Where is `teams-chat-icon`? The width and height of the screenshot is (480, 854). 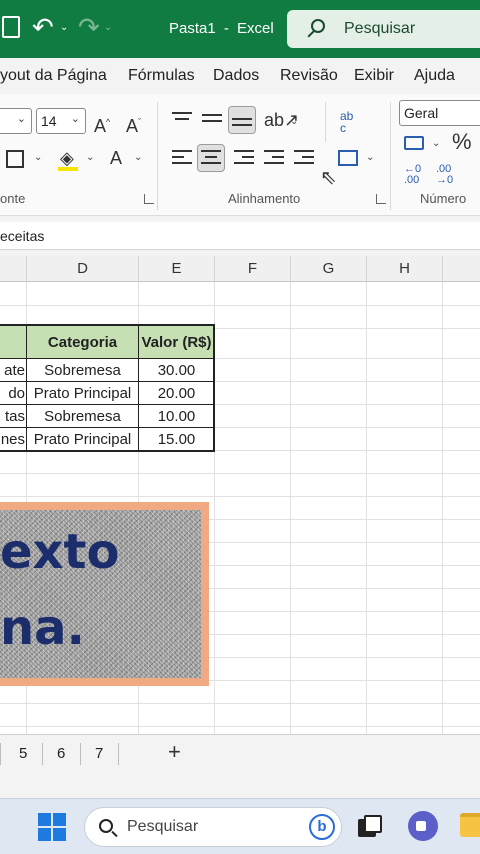
teams-chat-icon is located at coordinates (423, 826).